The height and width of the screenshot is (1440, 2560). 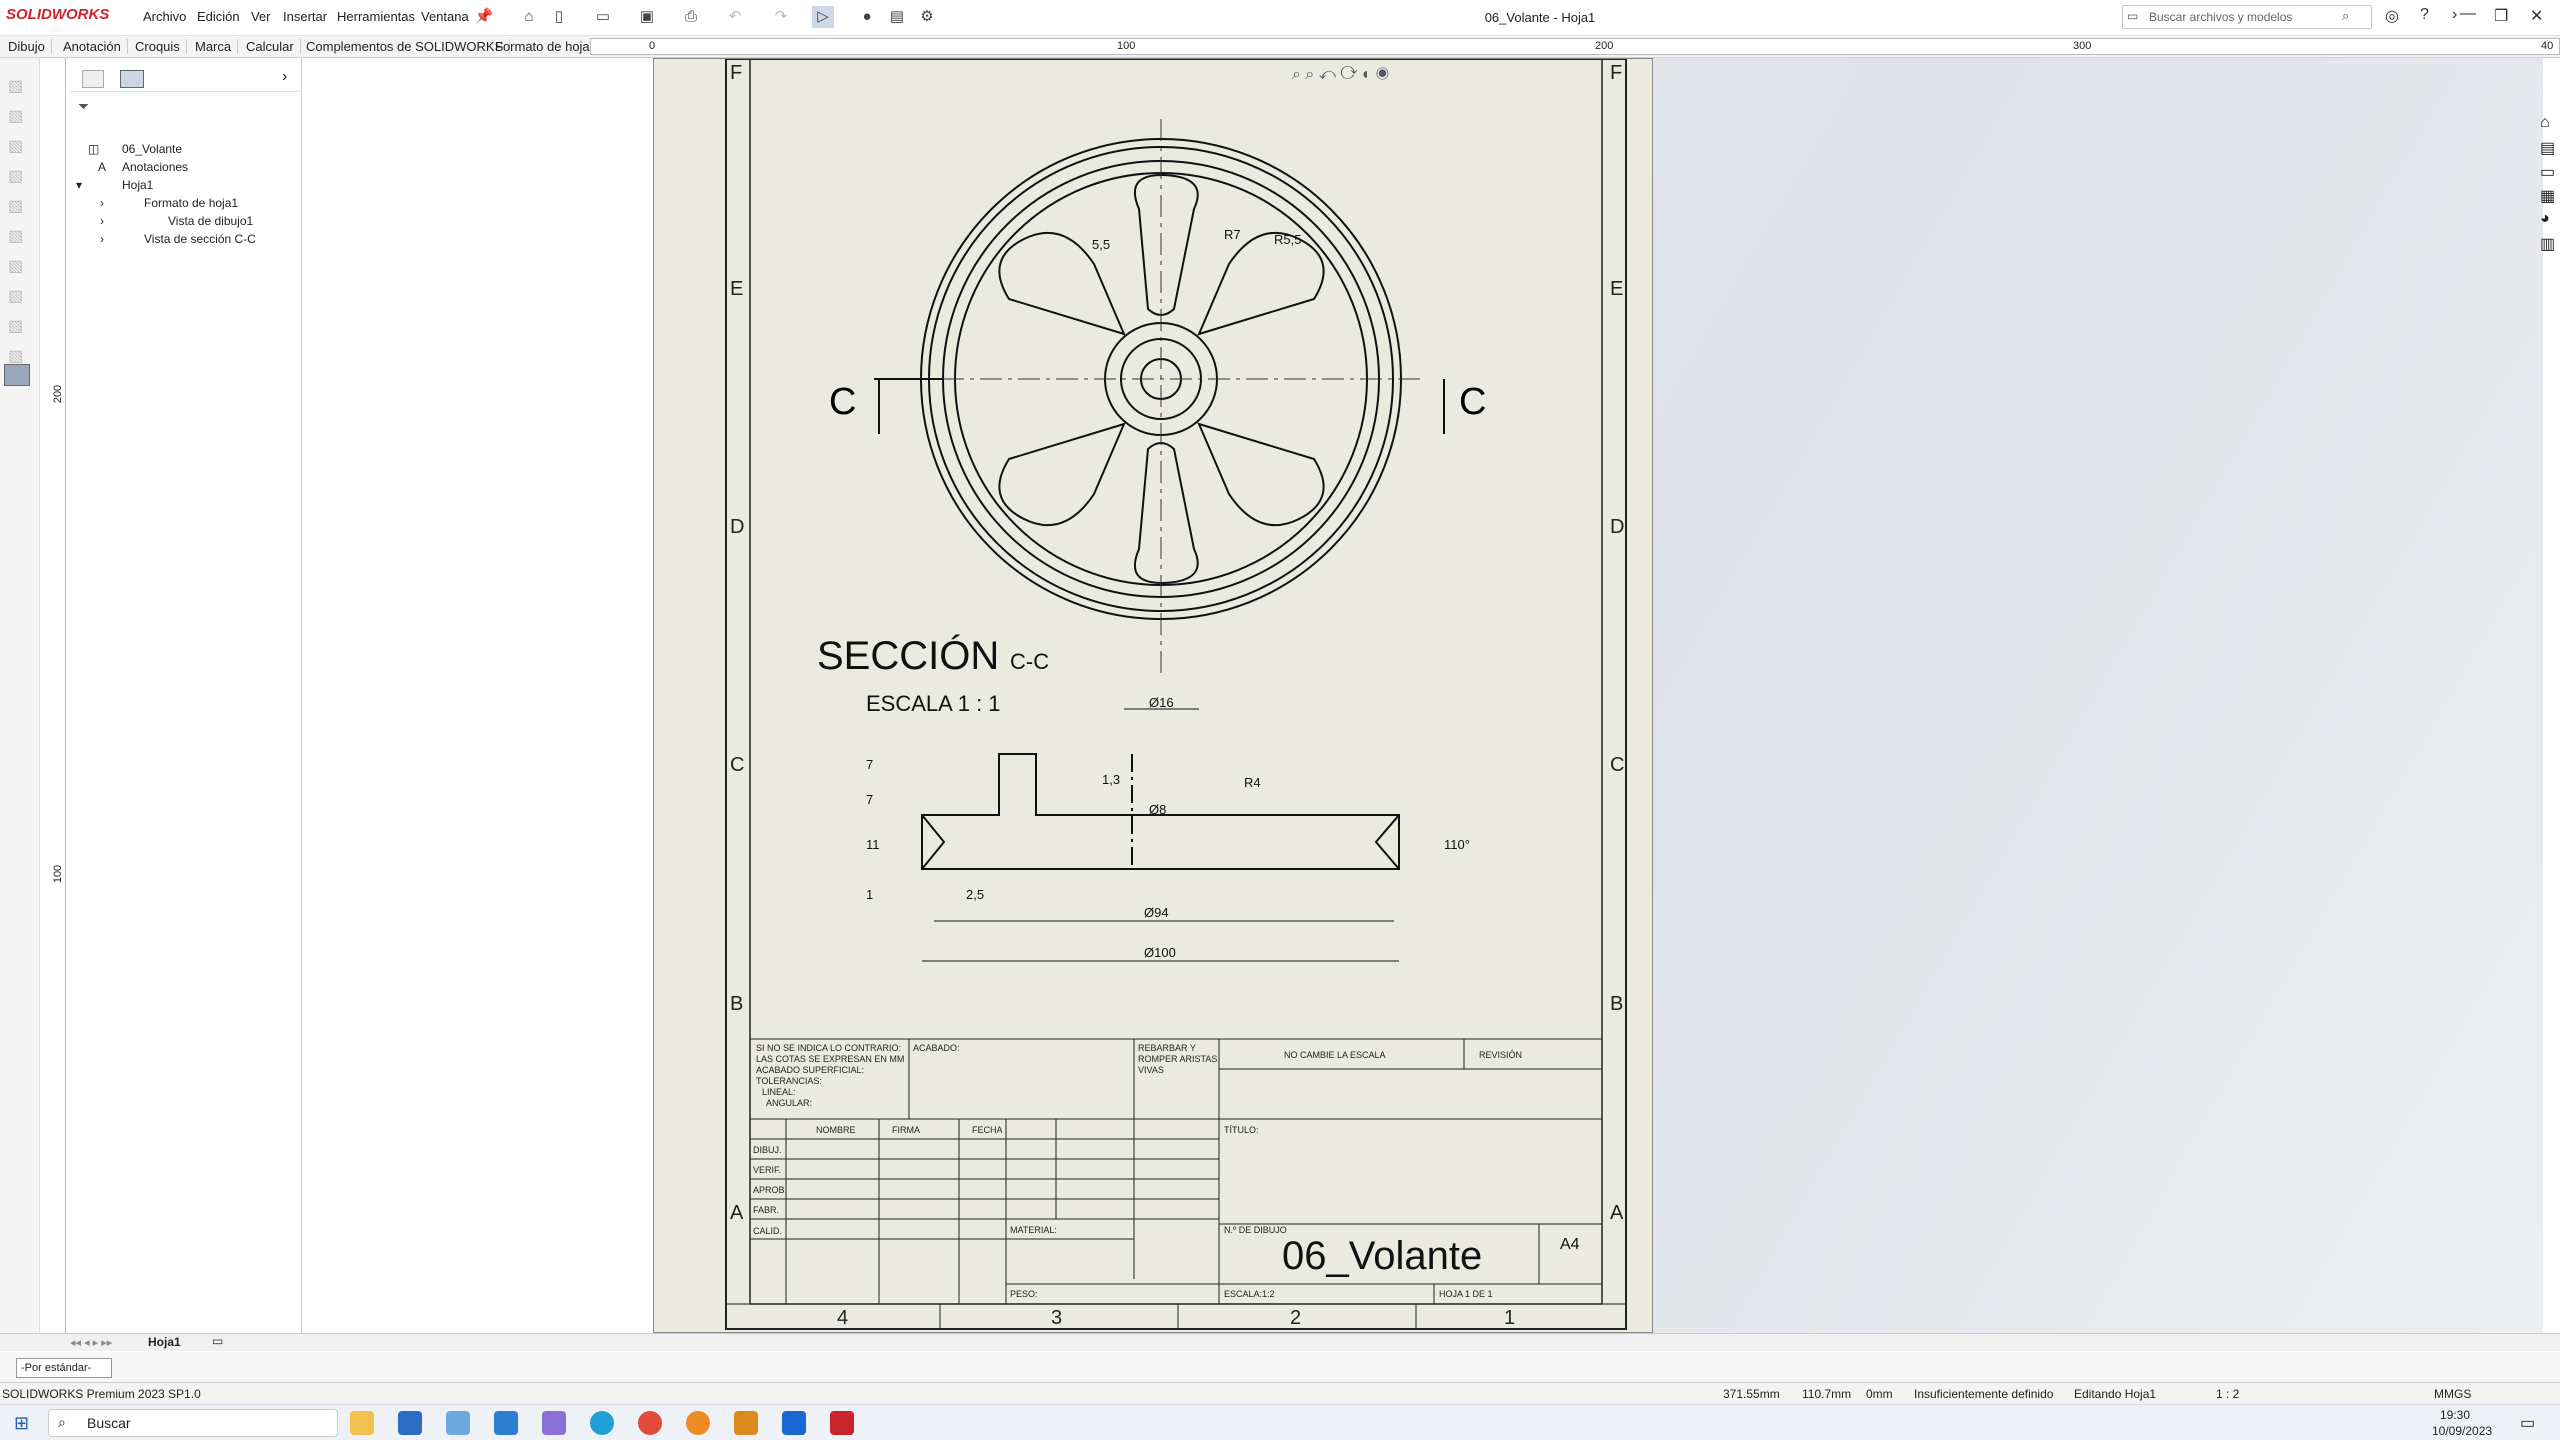 I want to click on undo-icon: ↶, so click(x=735, y=17).